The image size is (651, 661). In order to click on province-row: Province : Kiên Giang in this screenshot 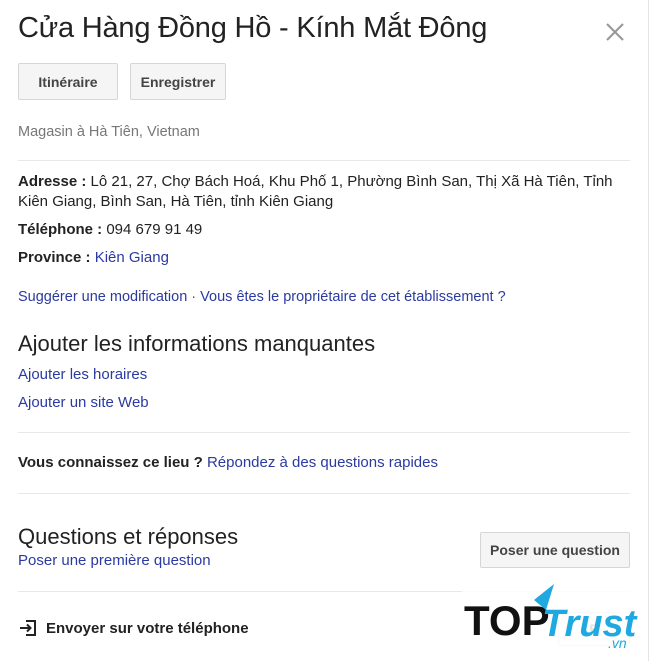, I will do `click(93, 258)`.